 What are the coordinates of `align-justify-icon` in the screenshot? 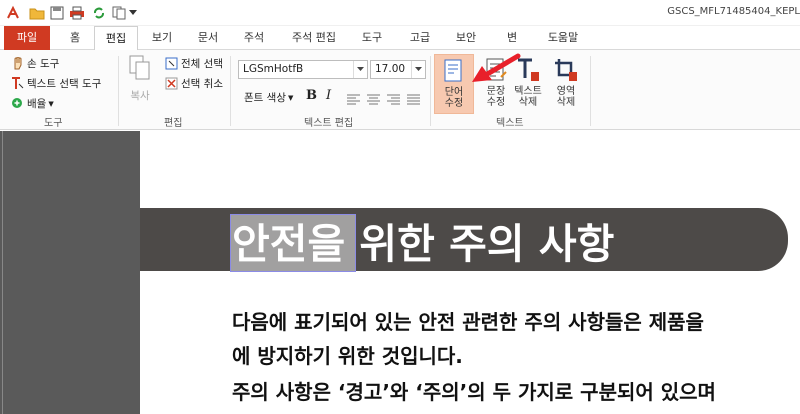 It's located at (413, 99).